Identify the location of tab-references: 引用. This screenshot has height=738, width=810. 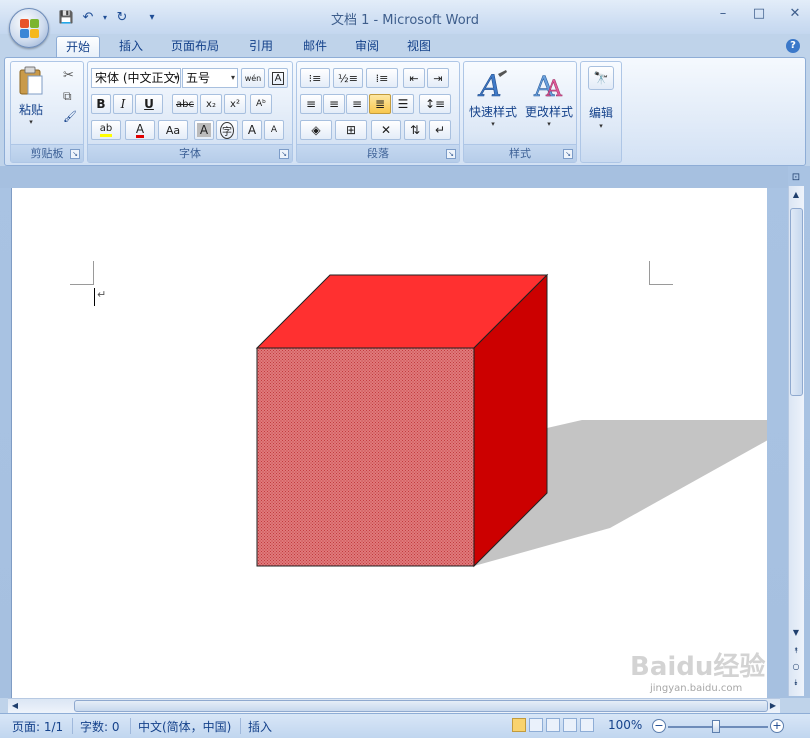
(261, 47).